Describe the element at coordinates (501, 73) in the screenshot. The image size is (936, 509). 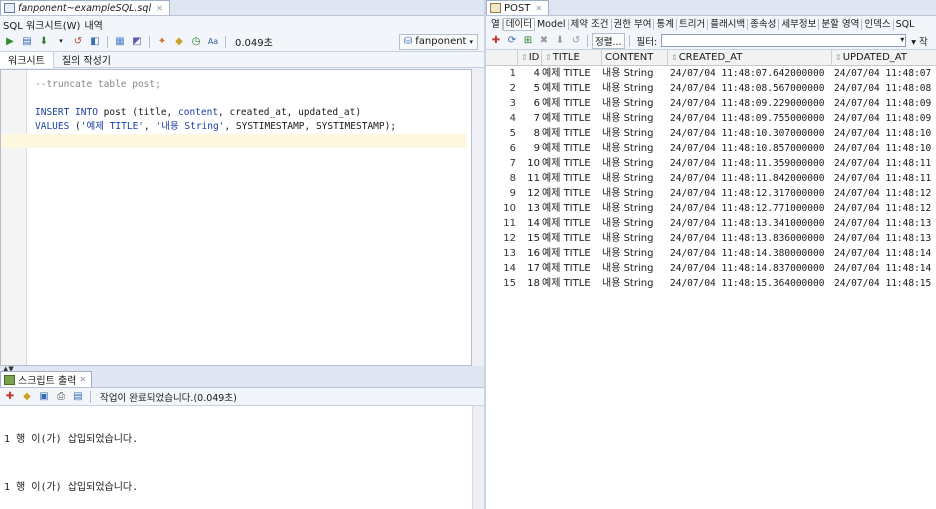
I see `row-number: 1` at that location.